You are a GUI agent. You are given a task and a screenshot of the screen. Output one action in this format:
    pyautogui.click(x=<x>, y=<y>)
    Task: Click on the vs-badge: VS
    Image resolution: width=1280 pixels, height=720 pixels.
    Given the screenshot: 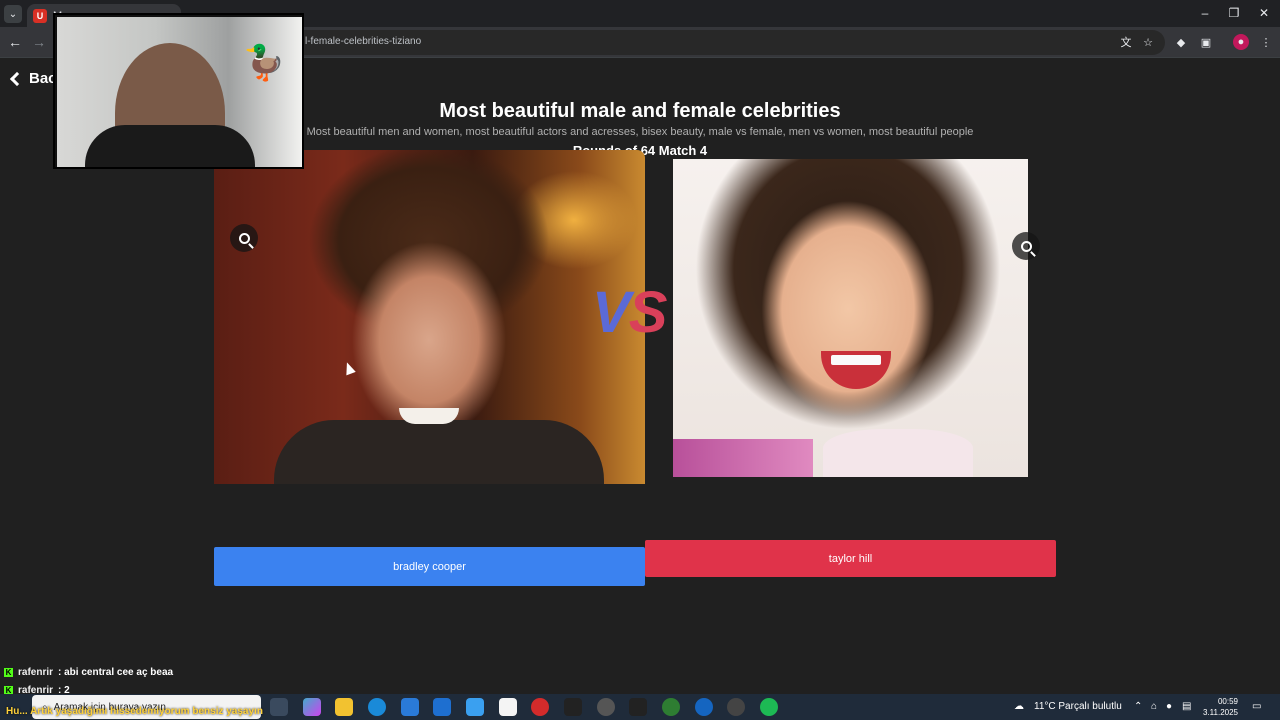 What is the action you would take?
    pyautogui.click(x=629, y=312)
    